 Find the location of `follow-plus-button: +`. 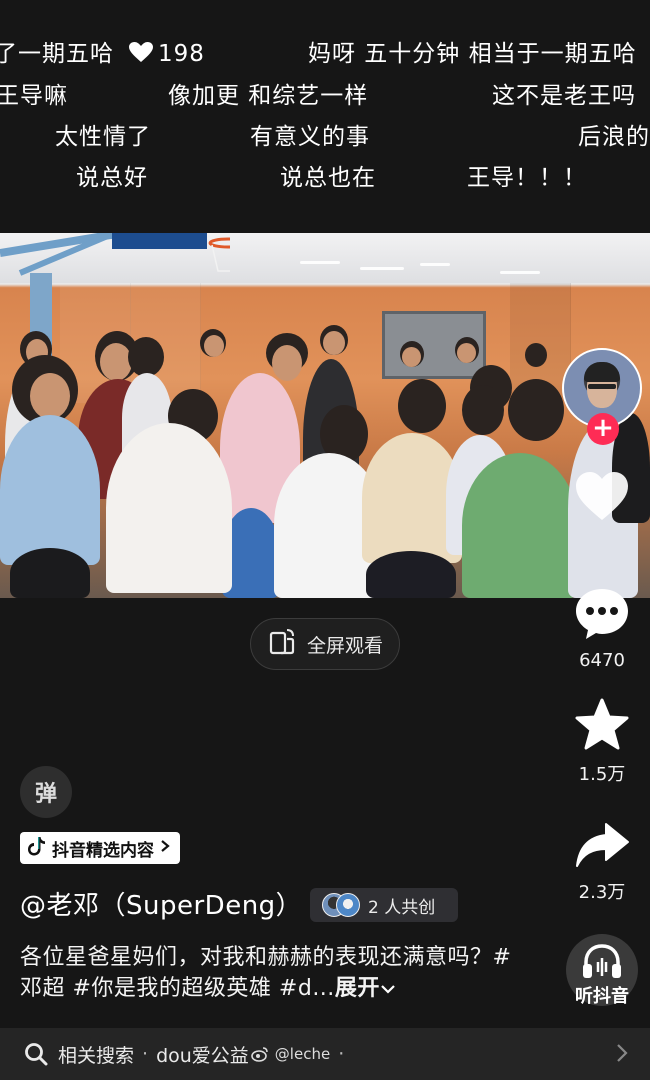

follow-plus-button: + is located at coordinates (603, 429).